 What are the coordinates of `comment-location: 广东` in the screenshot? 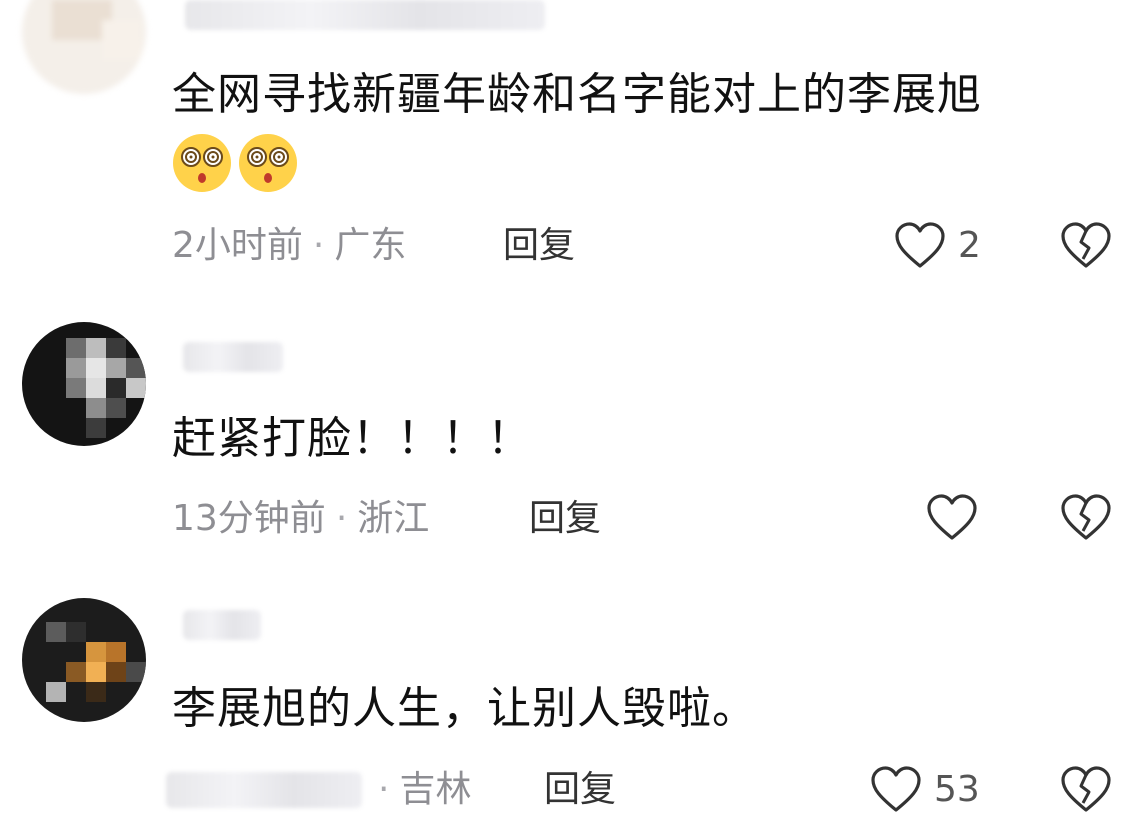 It's located at (370, 245).